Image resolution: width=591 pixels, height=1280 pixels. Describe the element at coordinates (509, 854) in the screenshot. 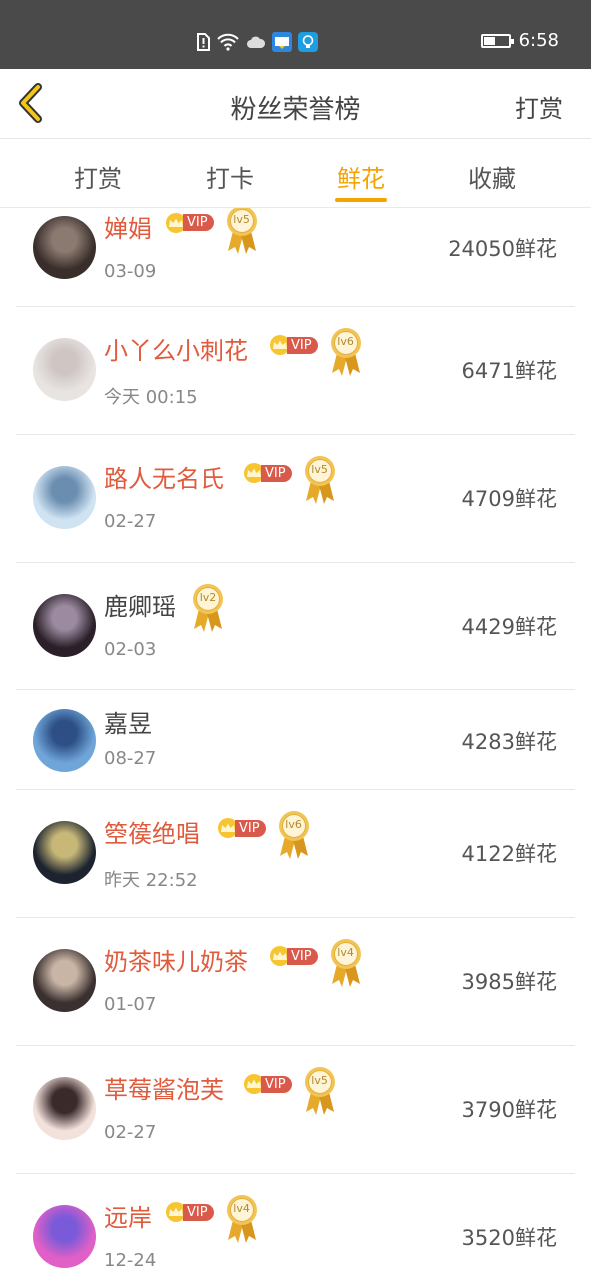

I see `flower-count: 4122鲜花` at that location.